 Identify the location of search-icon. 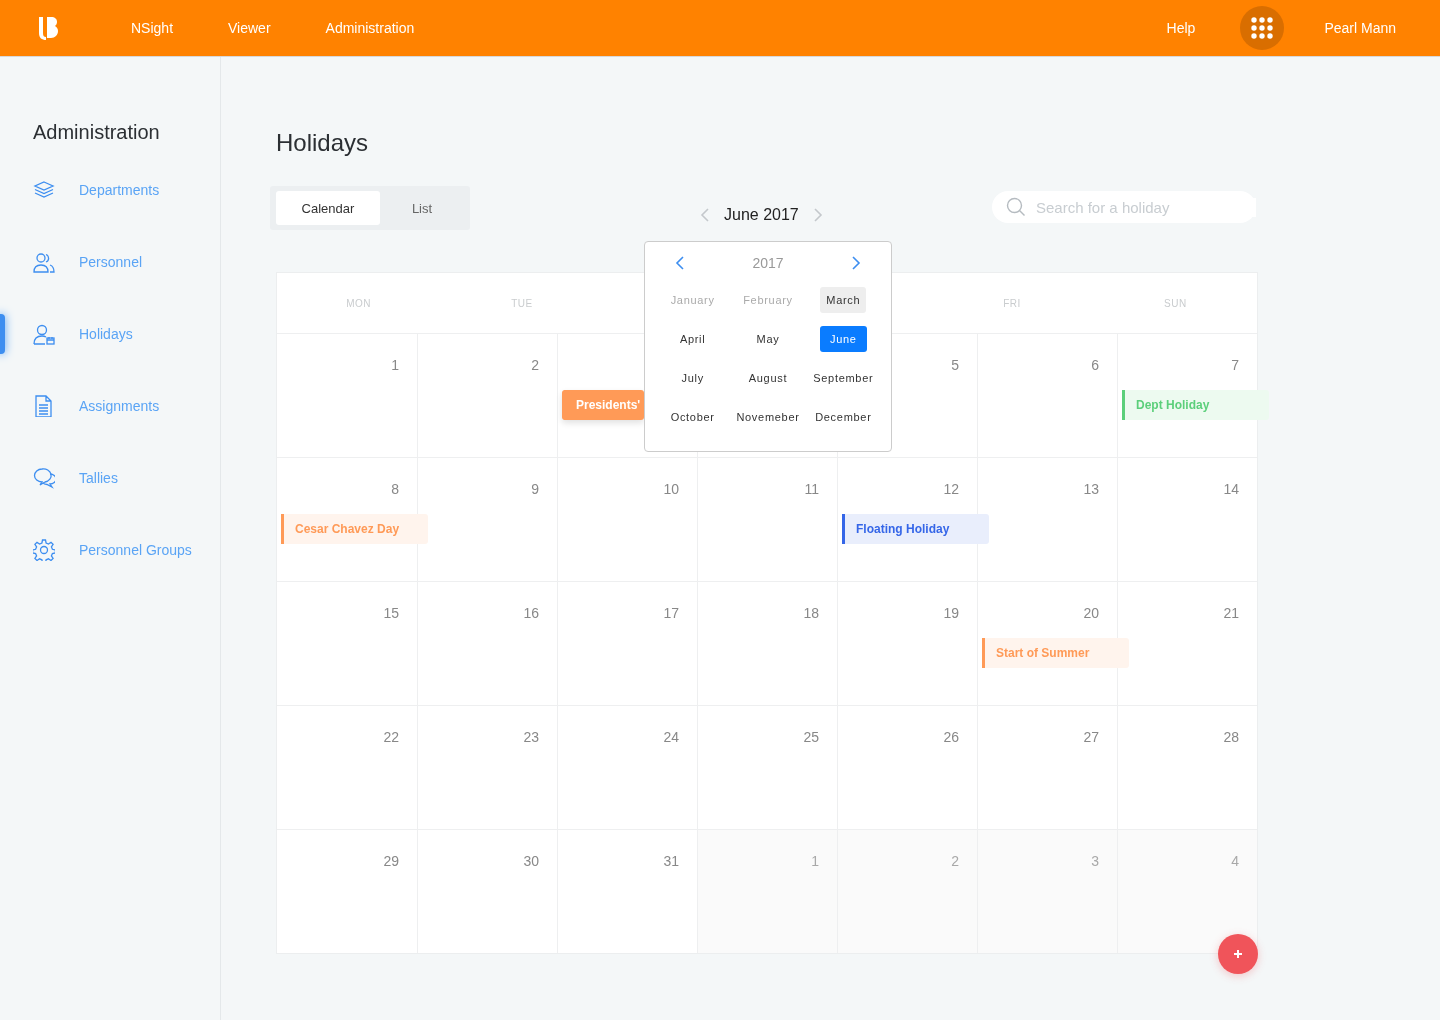
(1016, 207).